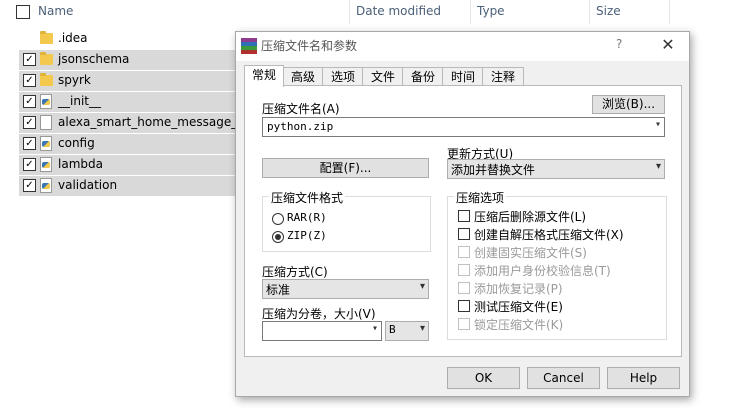 Image resolution: width=754 pixels, height=419 pixels. What do you see at coordinates (519, 325) in the screenshot?
I see `option-label: 锁定压缩文件(K)` at bounding box center [519, 325].